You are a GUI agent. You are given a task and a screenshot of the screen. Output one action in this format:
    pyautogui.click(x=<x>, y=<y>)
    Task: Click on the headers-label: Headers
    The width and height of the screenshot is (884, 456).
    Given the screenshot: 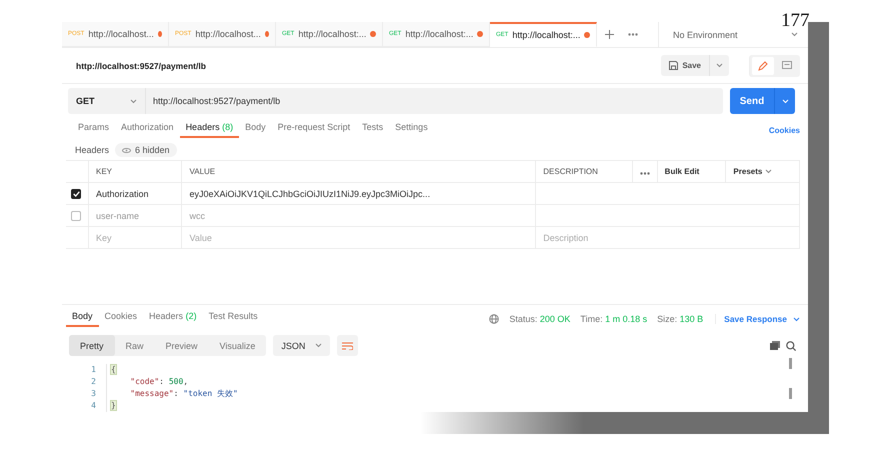 What is the action you would take?
    pyautogui.click(x=92, y=150)
    